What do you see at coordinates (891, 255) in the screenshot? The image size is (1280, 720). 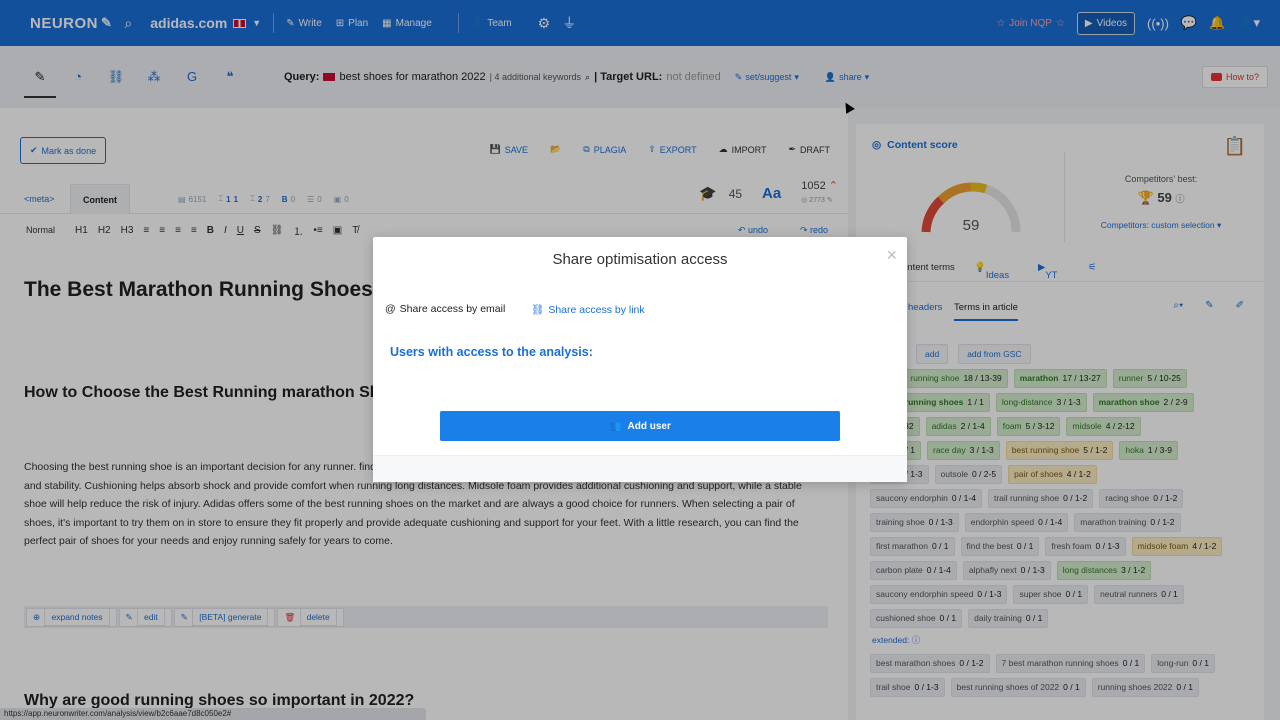 I see `close-icon: ×` at bounding box center [891, 255].